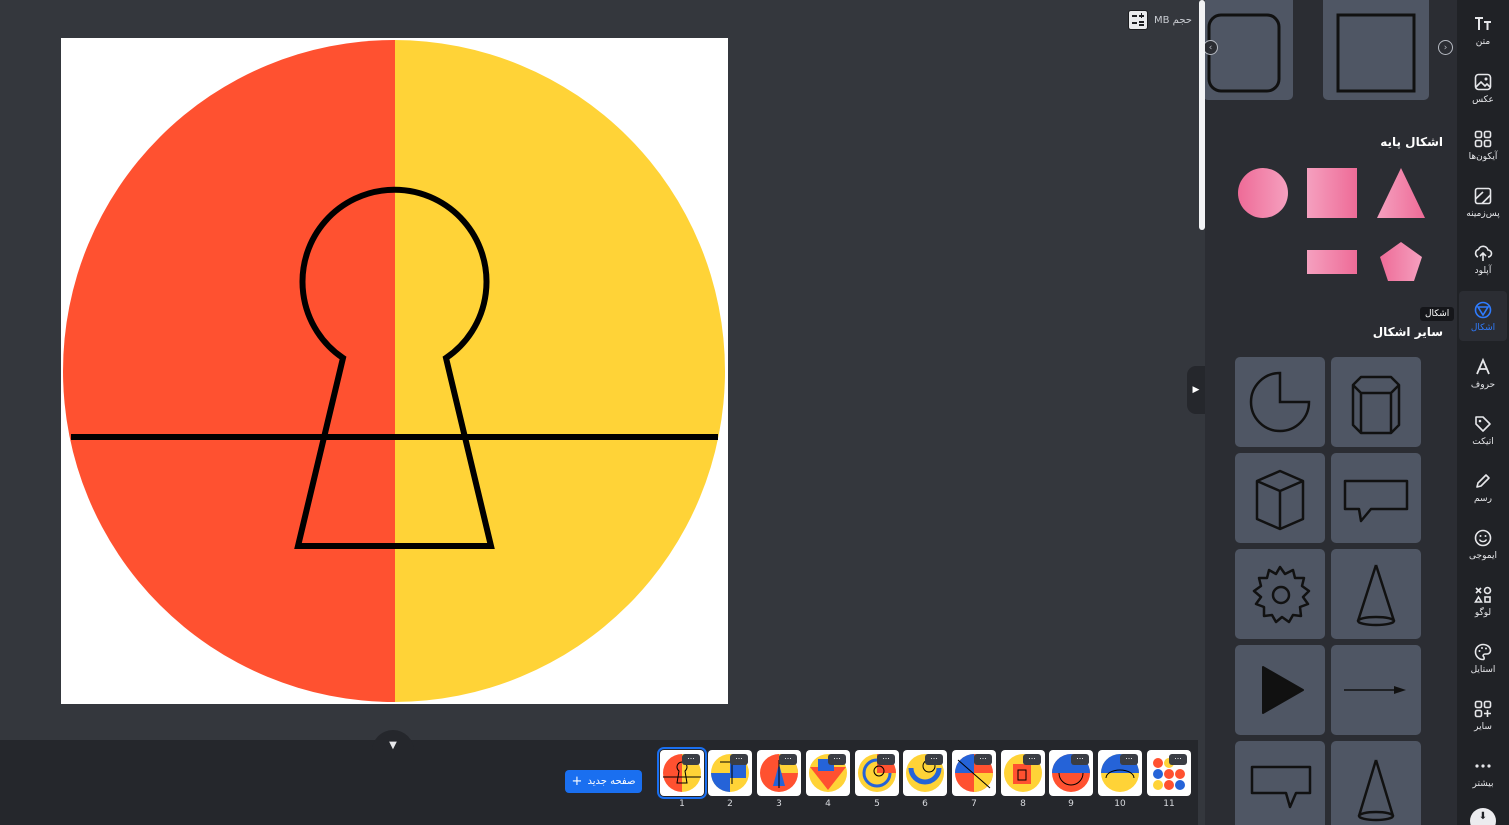 The height and width of the screenshot is (825, 1509). Describe the element at coordinates (682, 804) in the screenshot. I see `page-number: 1` at that location.